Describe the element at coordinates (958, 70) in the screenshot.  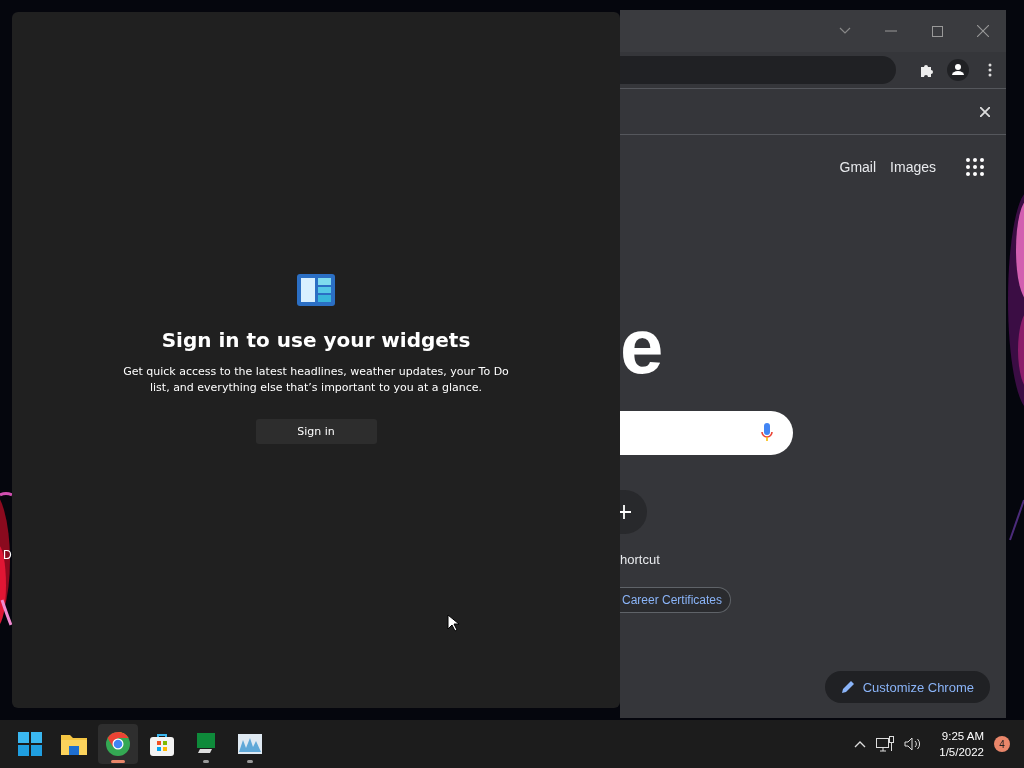
I see `profile-icon` at that location.